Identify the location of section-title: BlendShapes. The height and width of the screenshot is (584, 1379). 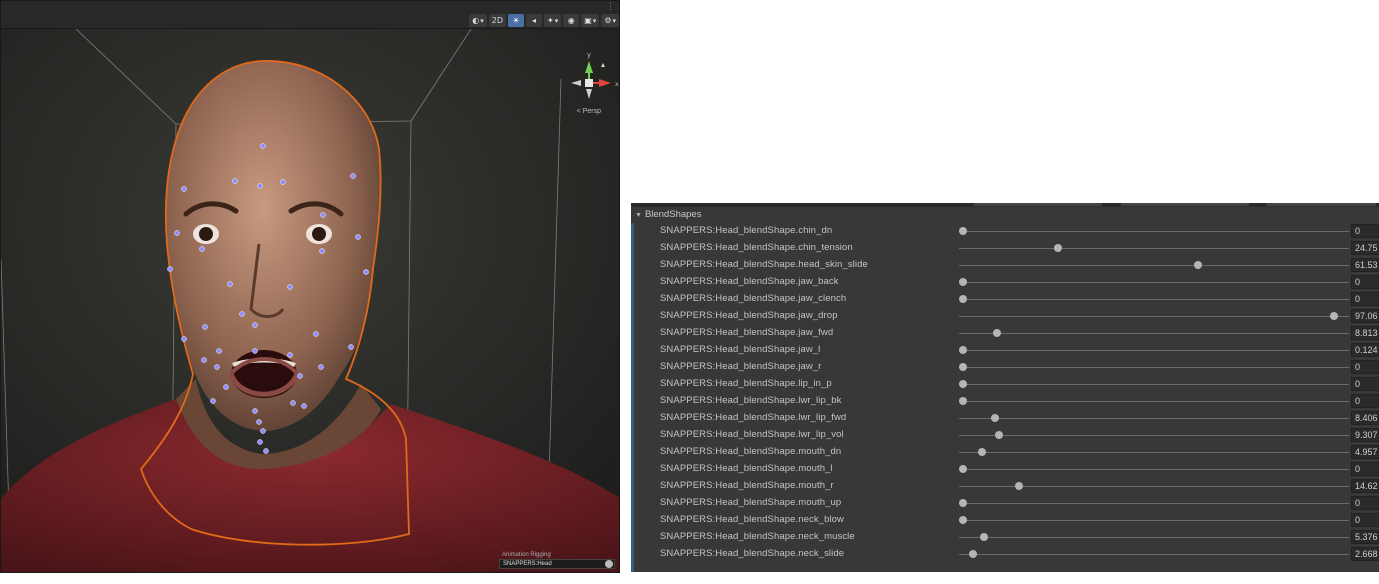
(673, 214).